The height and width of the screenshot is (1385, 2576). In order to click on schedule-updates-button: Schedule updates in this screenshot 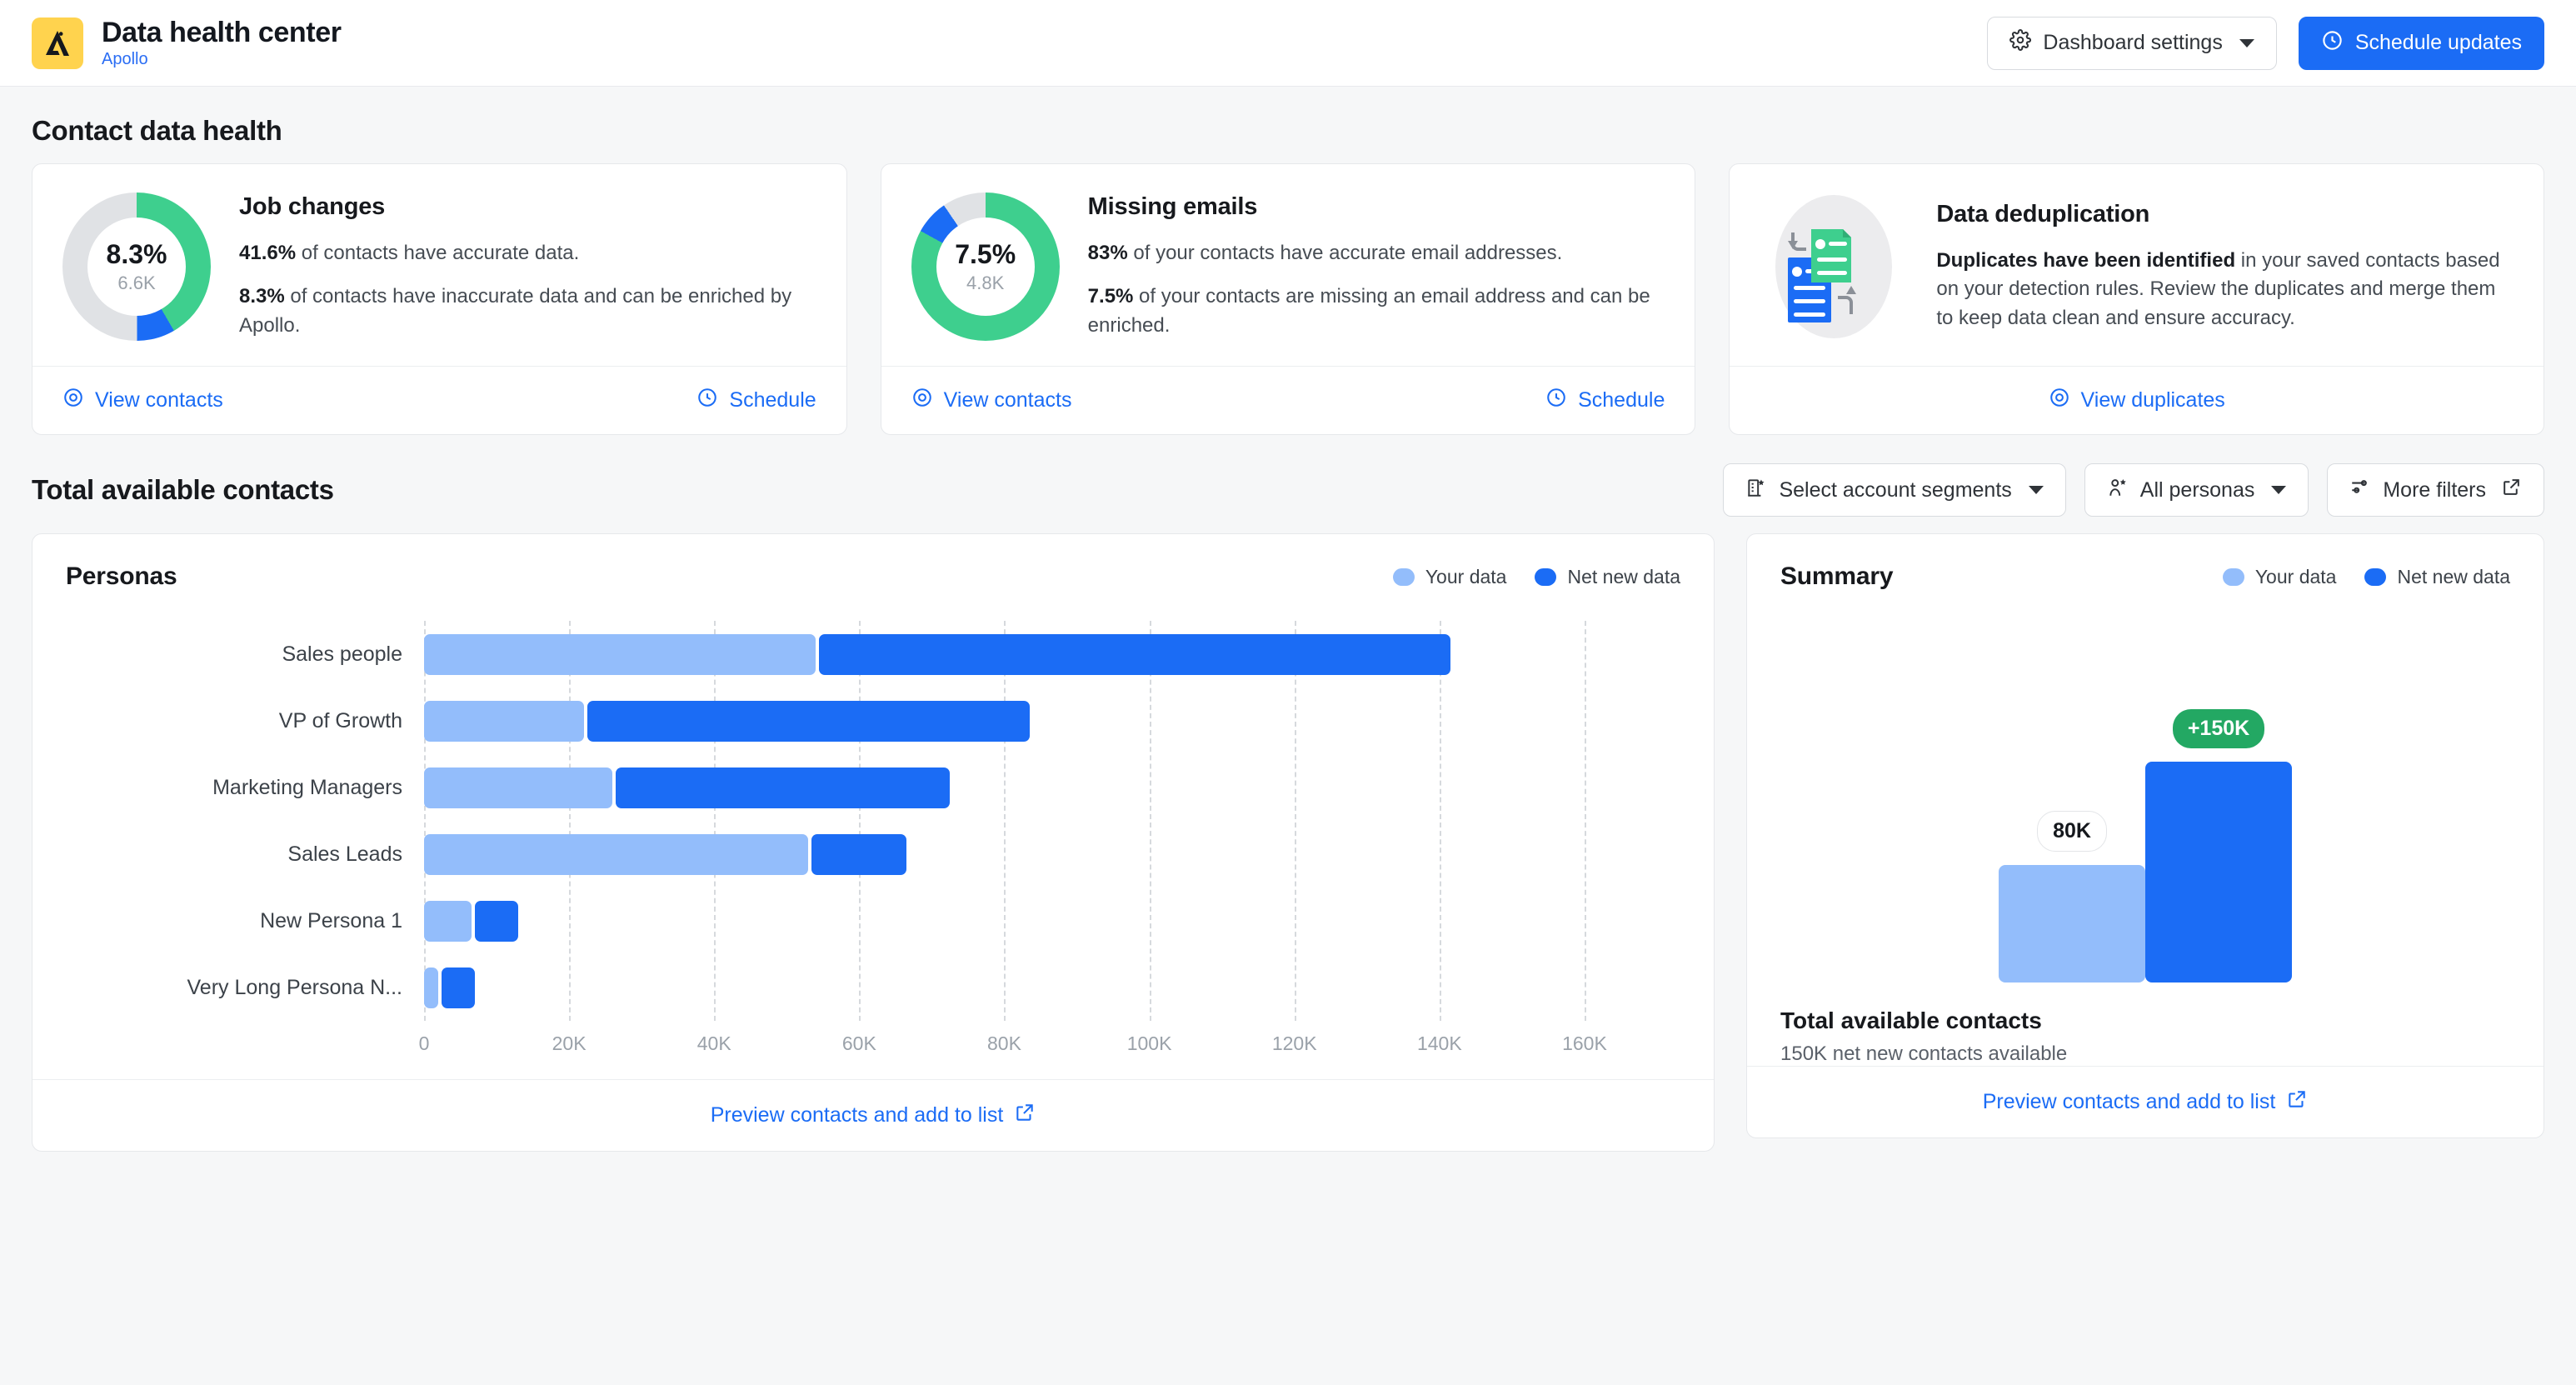, I will do `click(2421, 43)`.